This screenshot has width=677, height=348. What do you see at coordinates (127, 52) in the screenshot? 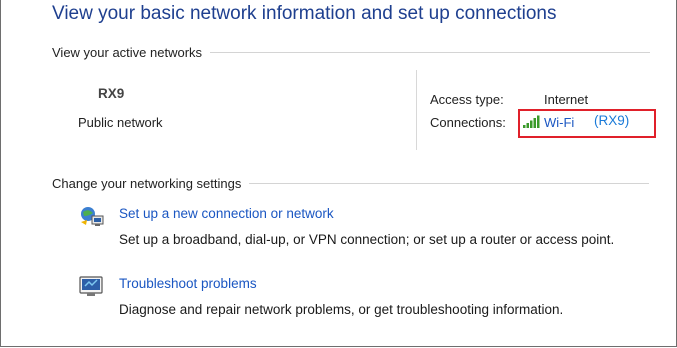
I see `section-label: View your active networks` at bounding box center [127, 52].